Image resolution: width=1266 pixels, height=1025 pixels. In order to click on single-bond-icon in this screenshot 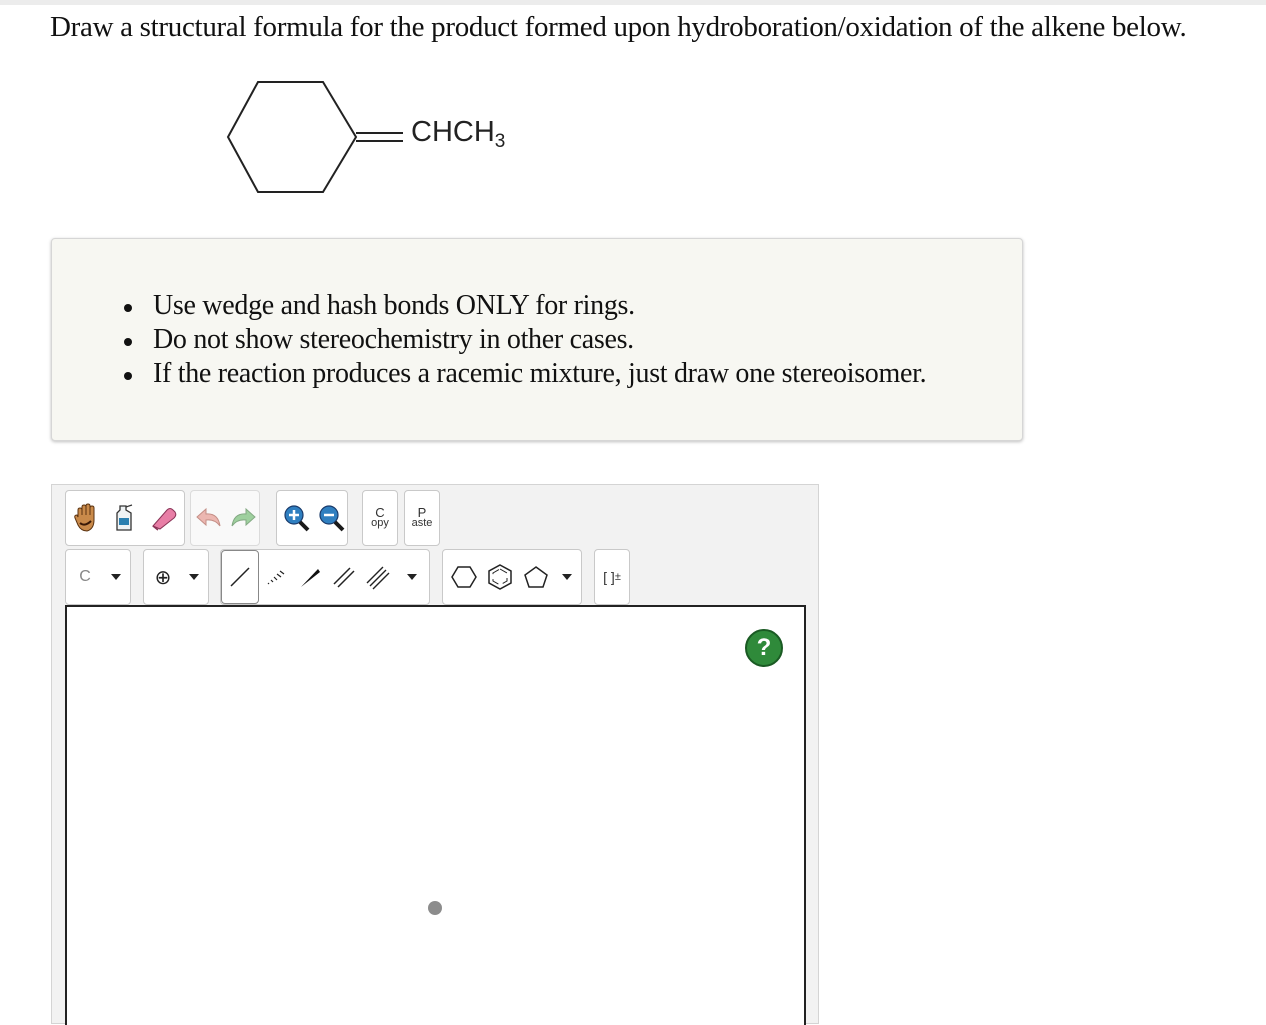, I will do `click(240, 577)`.